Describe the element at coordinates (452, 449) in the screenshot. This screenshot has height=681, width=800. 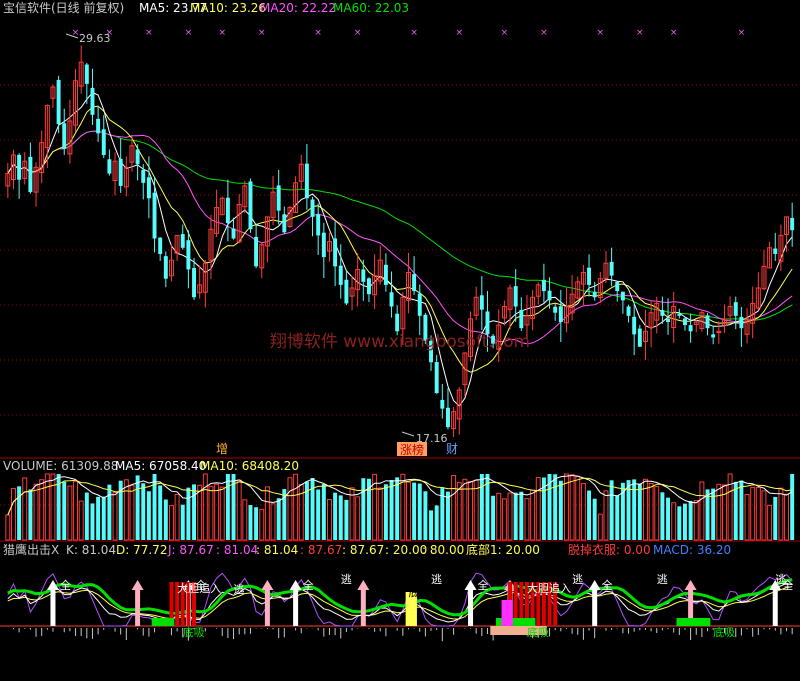
I see `event-label-cai: 财` at that location.